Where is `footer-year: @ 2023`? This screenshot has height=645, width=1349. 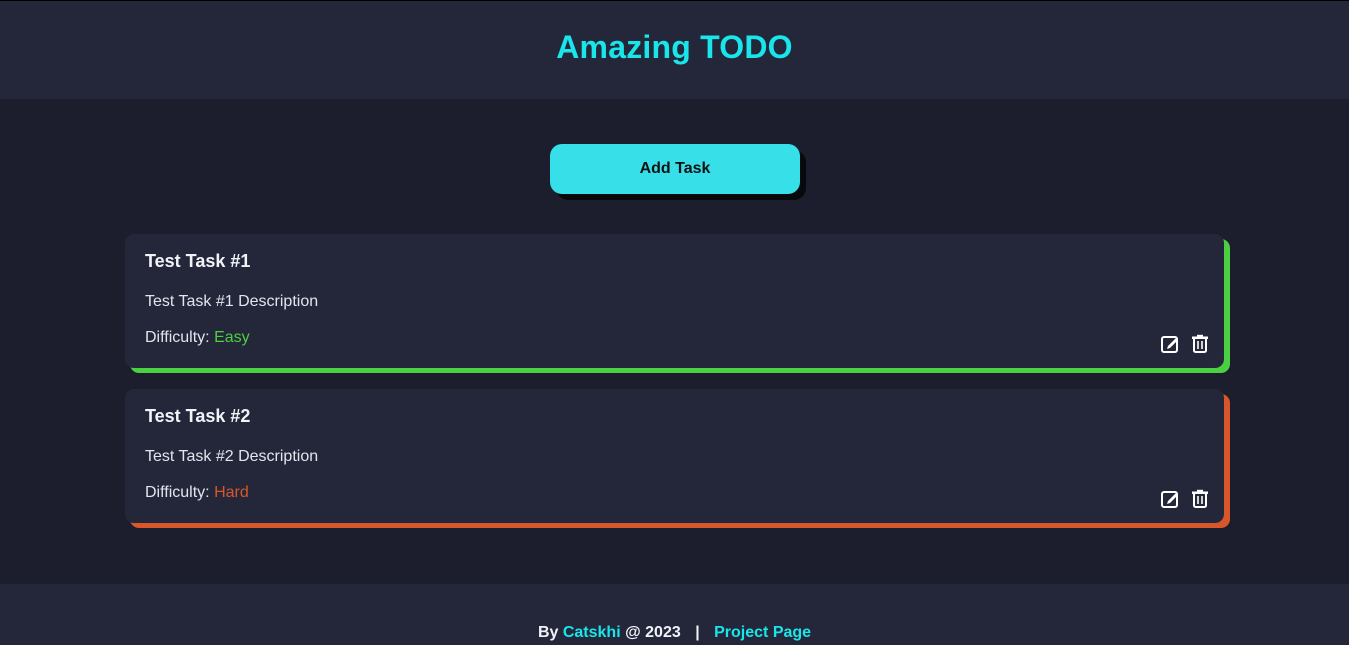 footer-year: @ 2023 is located at coordinates (653, 632).